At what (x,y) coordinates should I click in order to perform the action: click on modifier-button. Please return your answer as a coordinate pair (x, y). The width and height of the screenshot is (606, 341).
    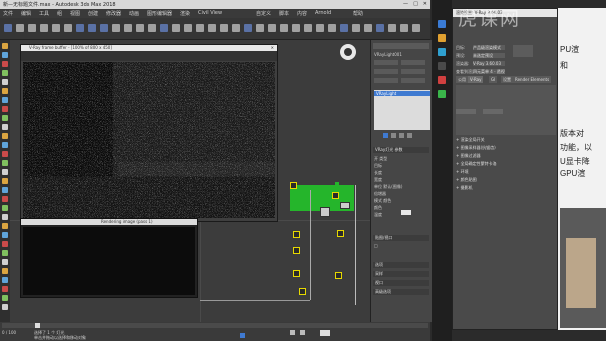
    Looking at the image, I should click on (386, 71).